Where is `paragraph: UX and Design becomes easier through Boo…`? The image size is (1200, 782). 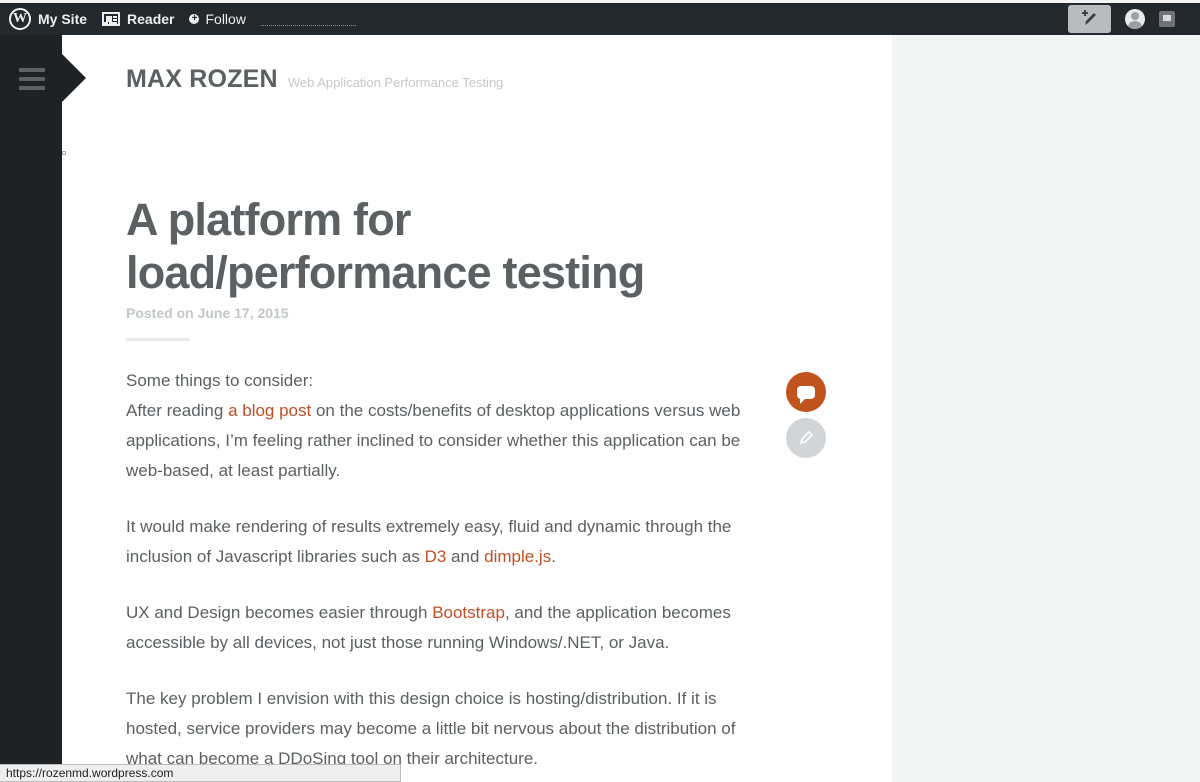 paragraph: UX and Design becomes easier through Boo… is located at coordinates (446, 628).